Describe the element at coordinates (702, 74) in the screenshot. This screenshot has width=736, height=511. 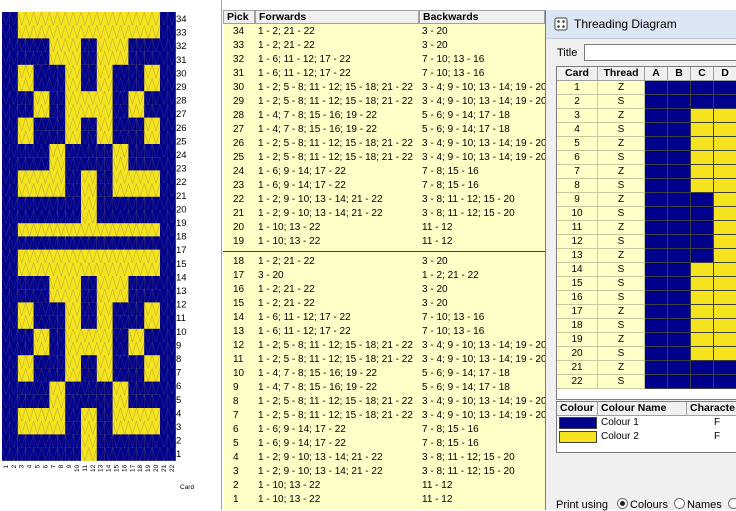
I see `column-header-hole-c: C` at that location.